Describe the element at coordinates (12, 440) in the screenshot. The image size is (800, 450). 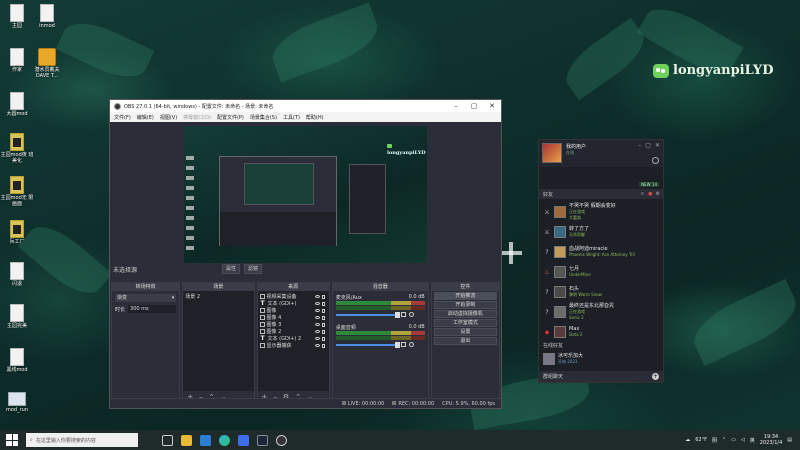
I see `windows-start-icon` at that location.